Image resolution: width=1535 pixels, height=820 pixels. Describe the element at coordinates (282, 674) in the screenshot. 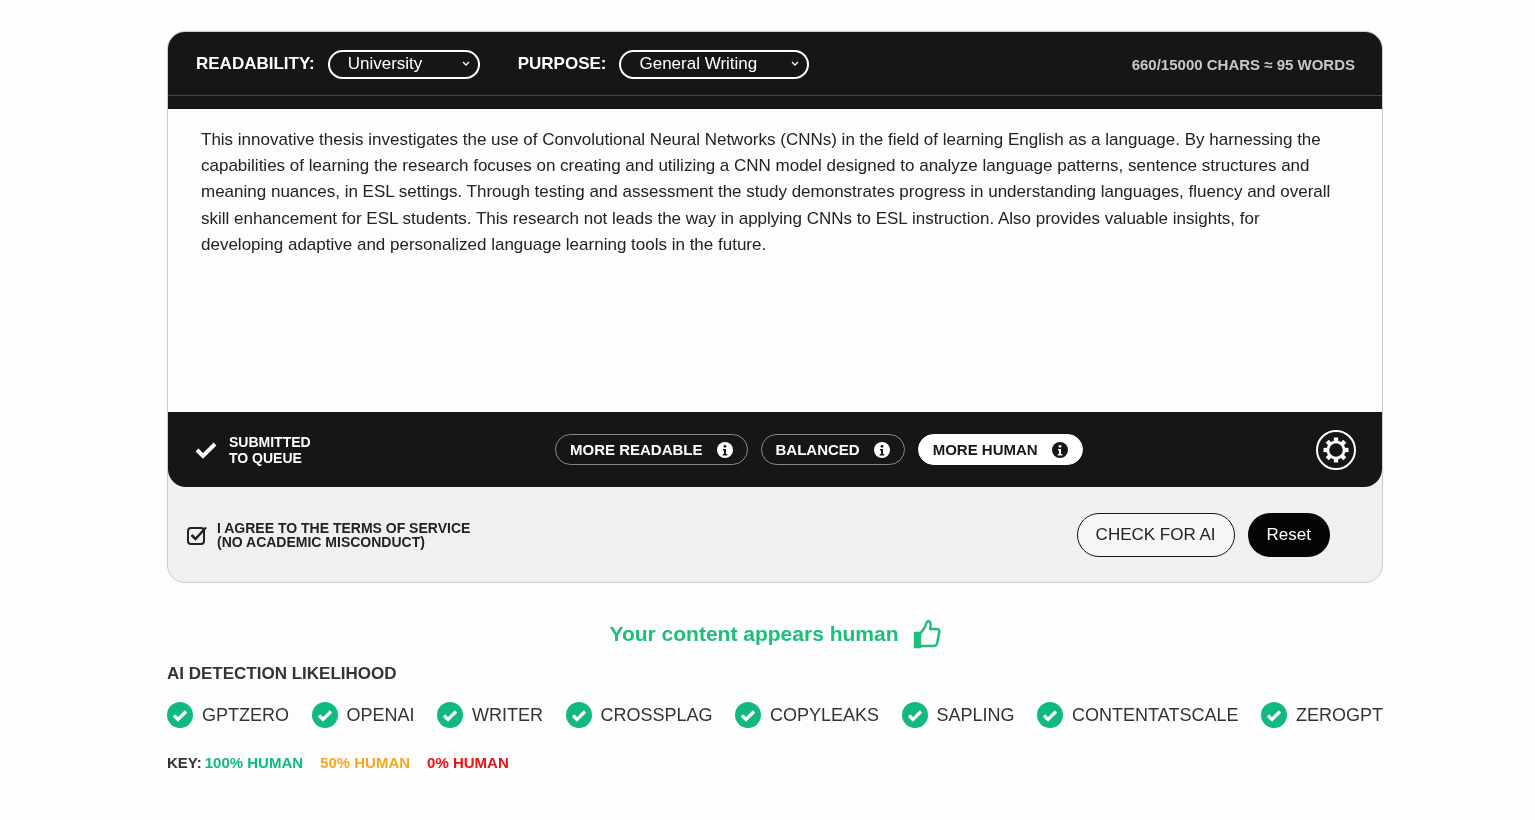

I see `section-title: AI DETECTION LIKELIHOOD` at that location.